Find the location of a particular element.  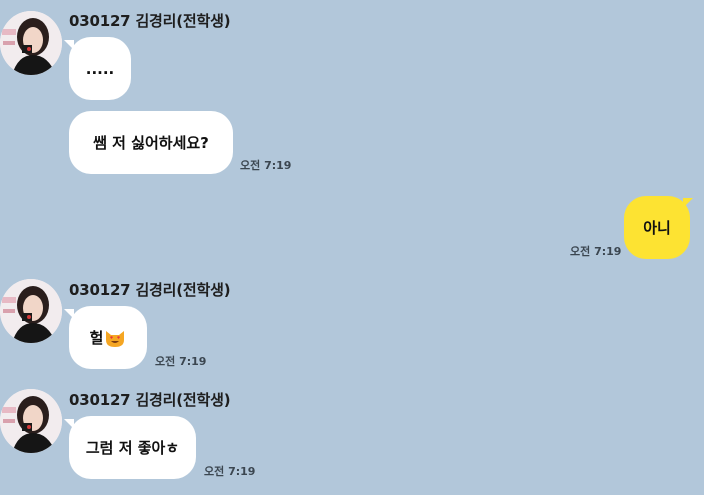

message-bubble: 그럼 저 좋아ㅎ is located at coordinates (132, 447).